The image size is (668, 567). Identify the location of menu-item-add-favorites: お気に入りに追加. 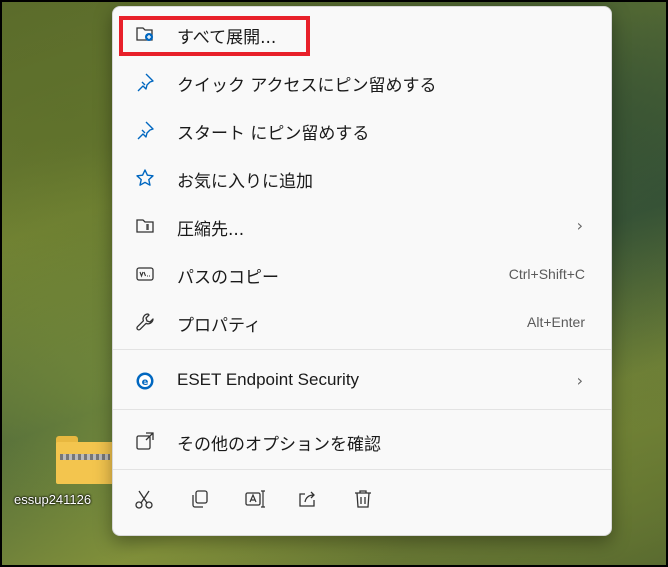
(362, 178).